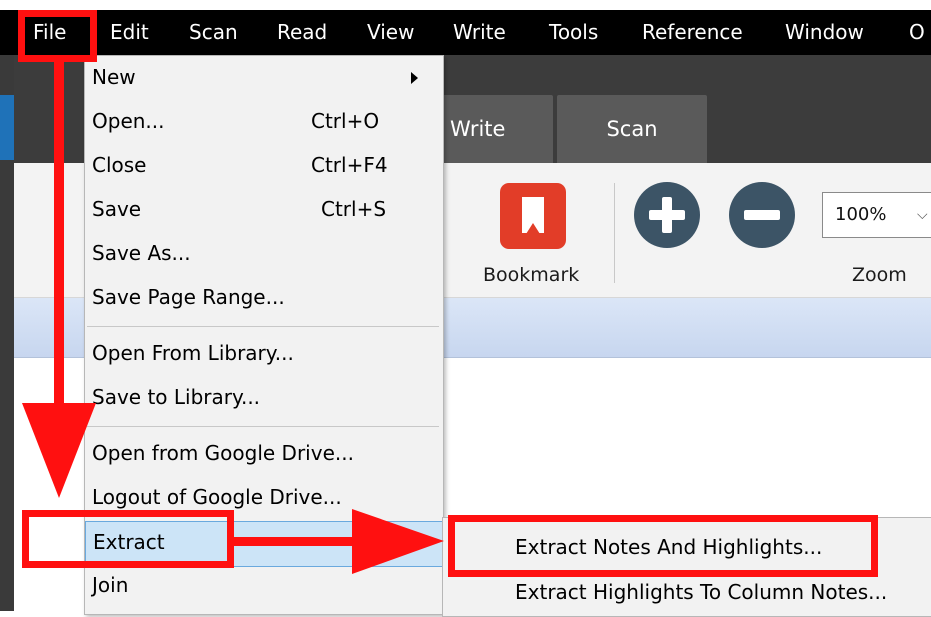  I want to click on arrow-down-shaft, so click(59, 230).